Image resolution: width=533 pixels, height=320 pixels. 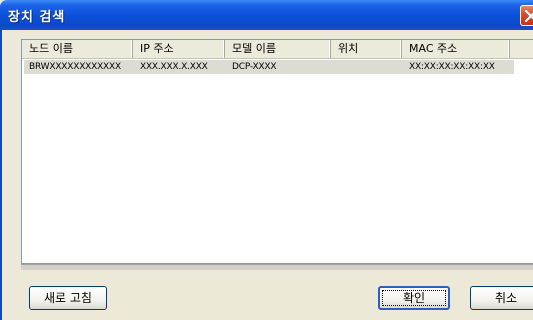 I want to click on title-bar: 장치 검색, so click(x=266, y=15).